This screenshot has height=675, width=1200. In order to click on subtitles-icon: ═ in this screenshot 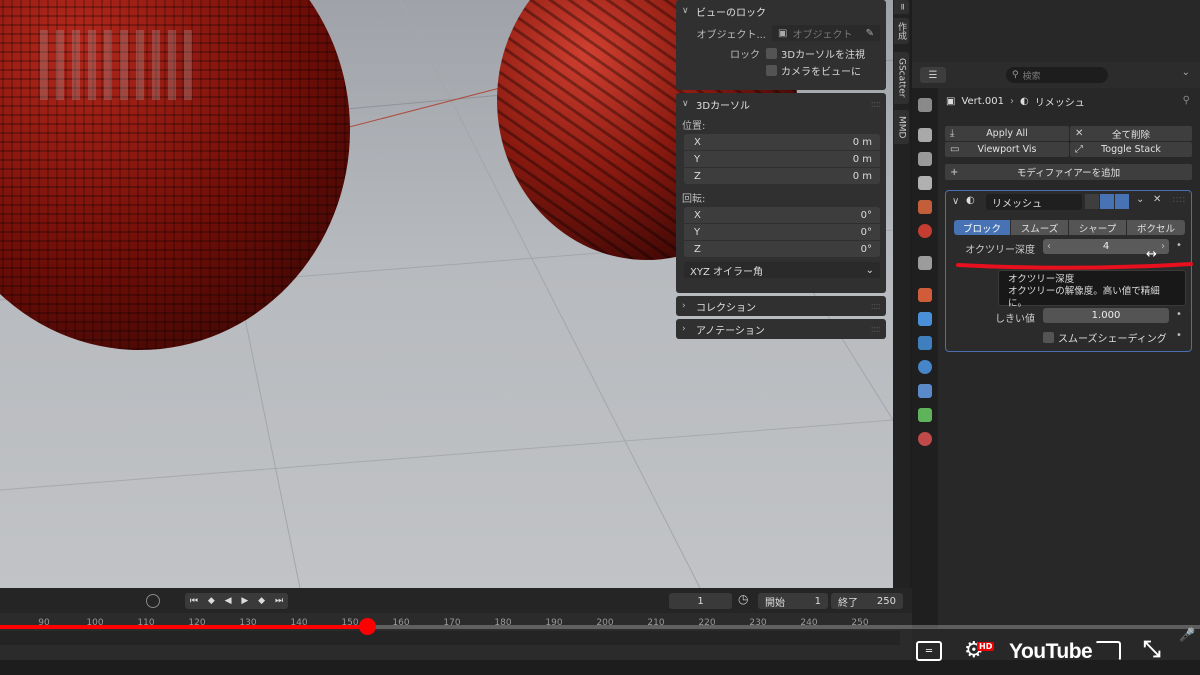, I will do `click(929, 651)`.